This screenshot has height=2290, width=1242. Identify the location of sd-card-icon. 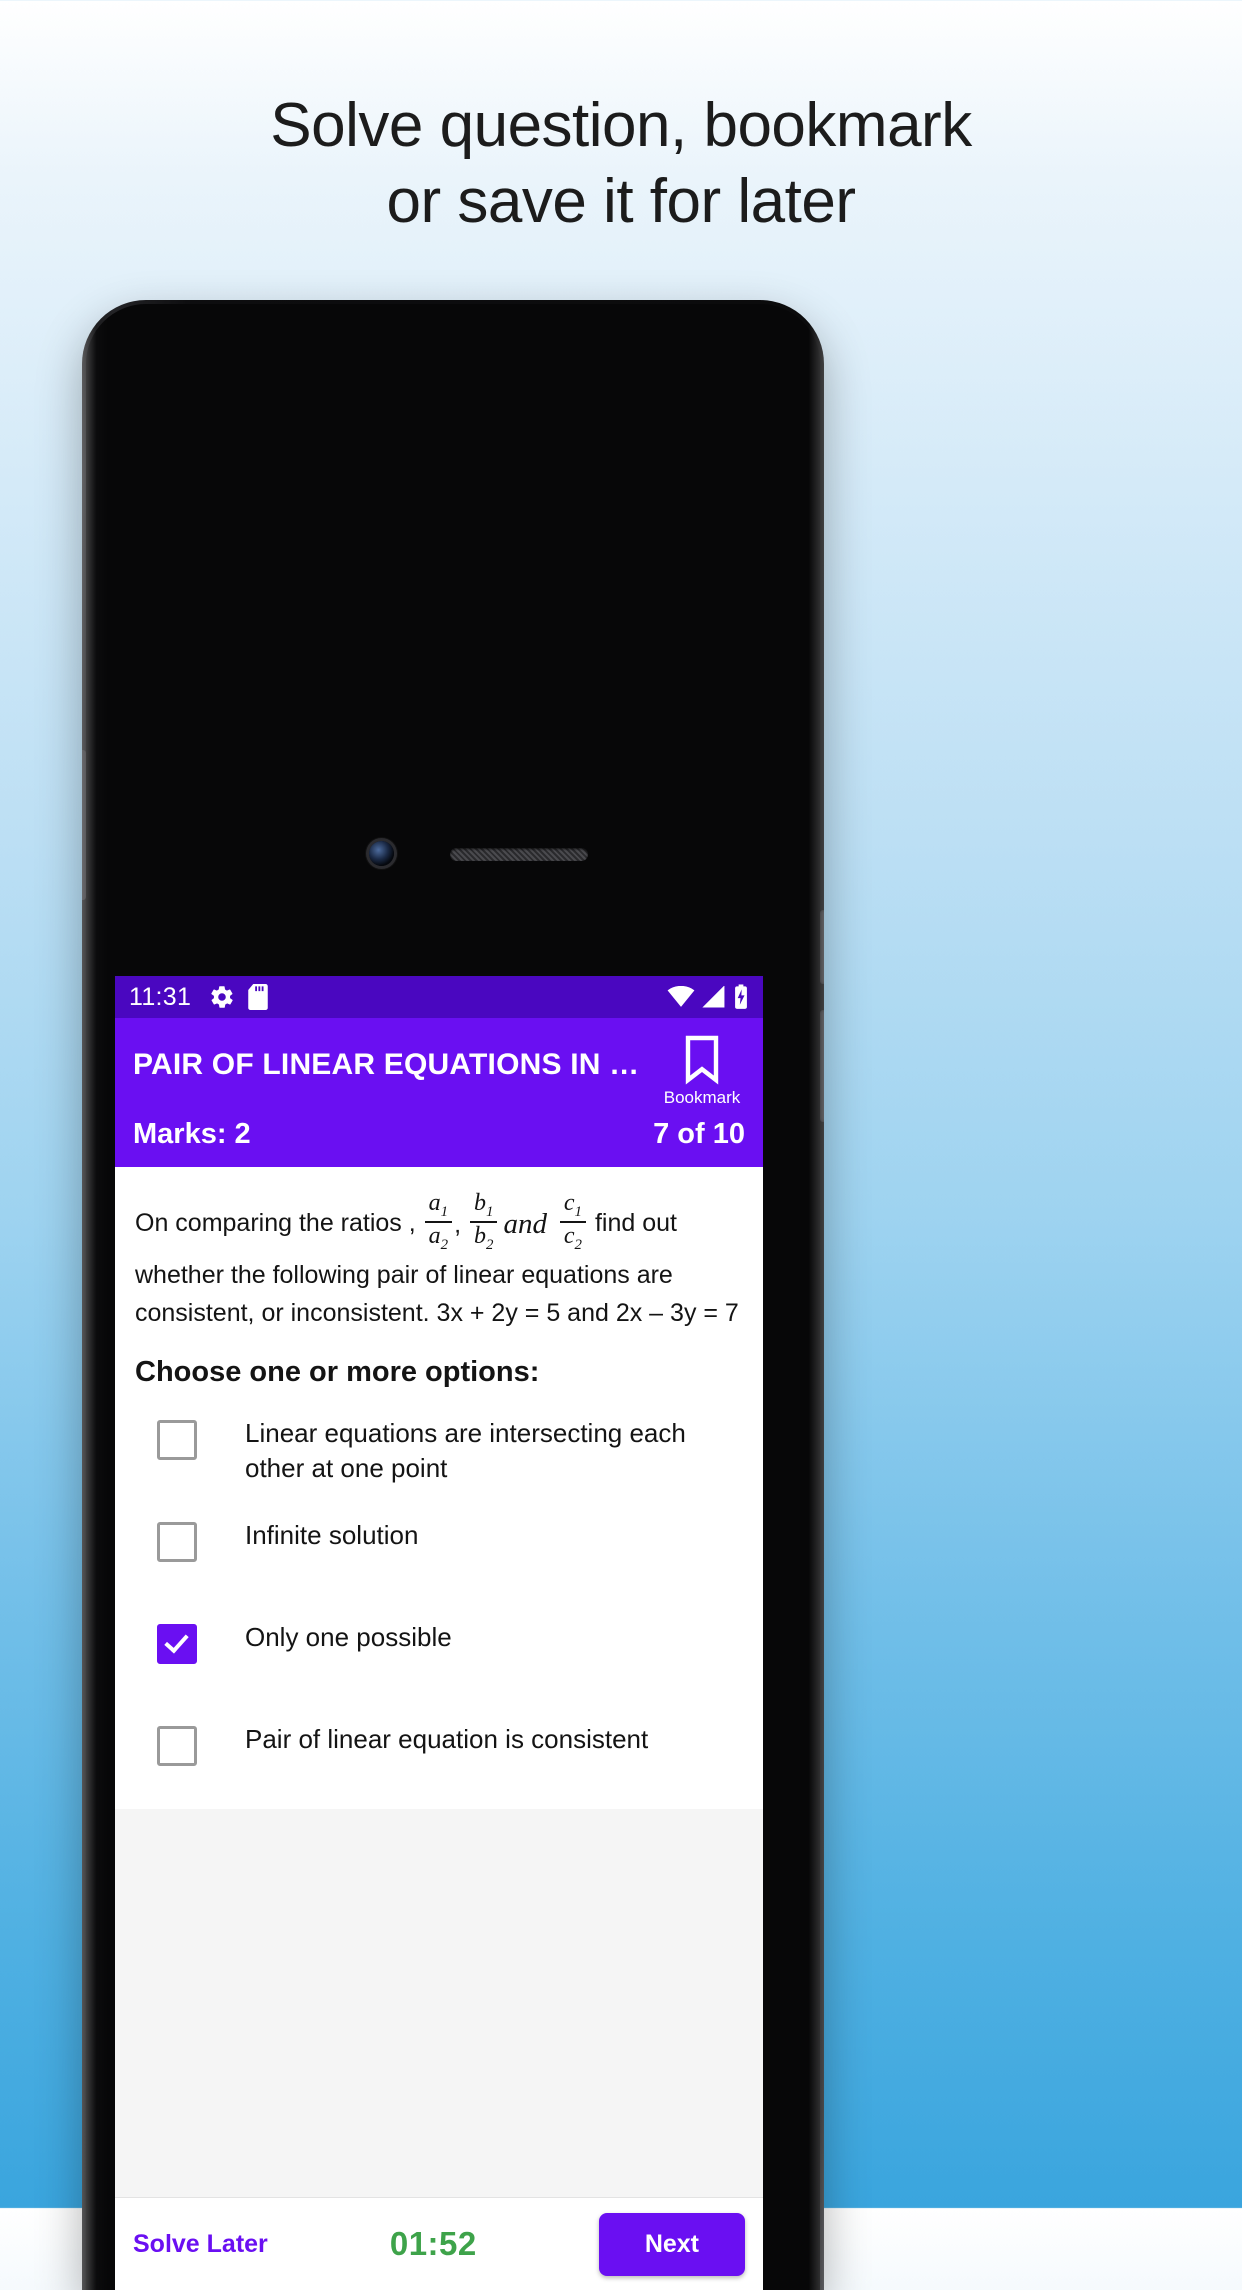
(258, 997).